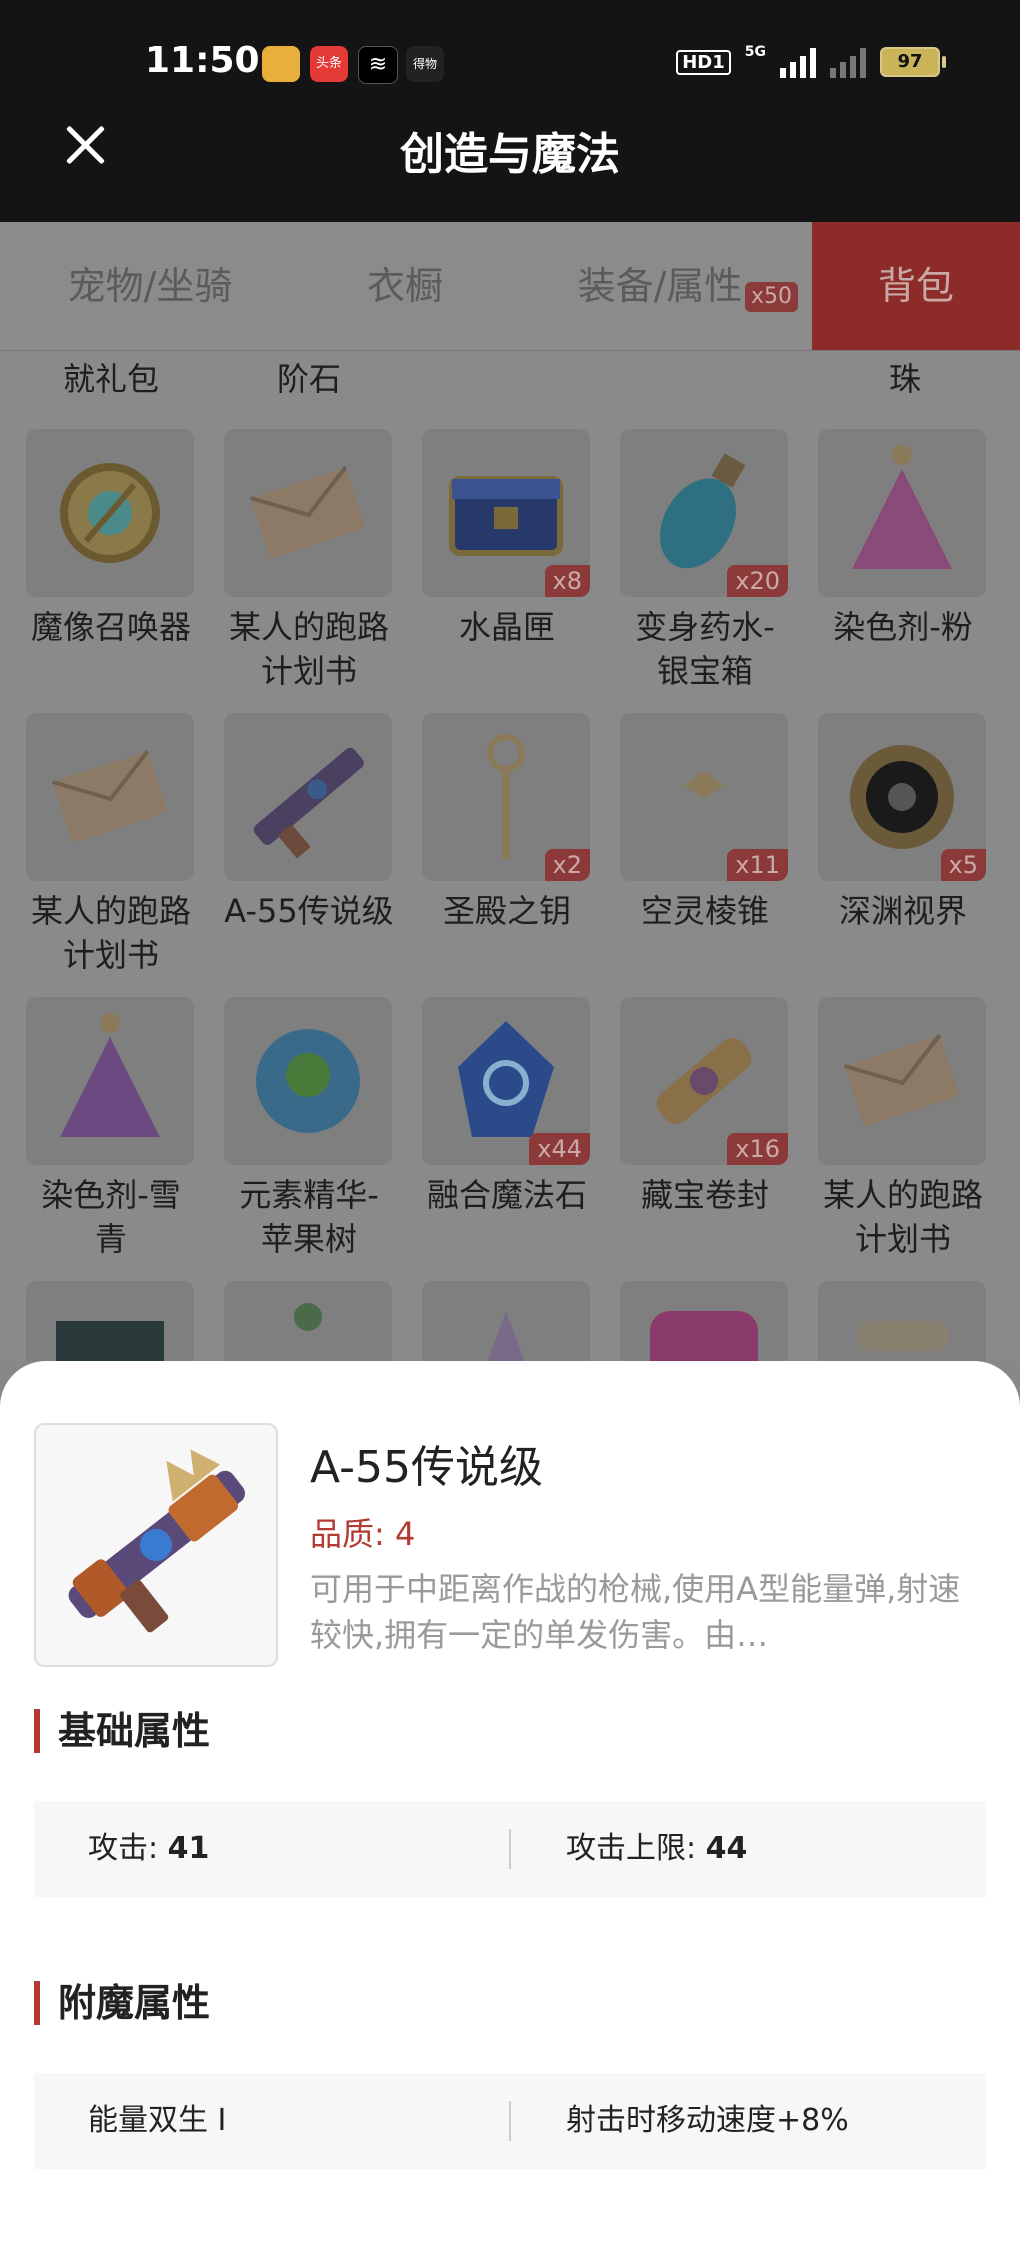 The height and width of the screenshot is (2267, 1020). Describe the element at coordinates (110, 379) in the screenshot. I see `item-name: 就礼包` at that location.